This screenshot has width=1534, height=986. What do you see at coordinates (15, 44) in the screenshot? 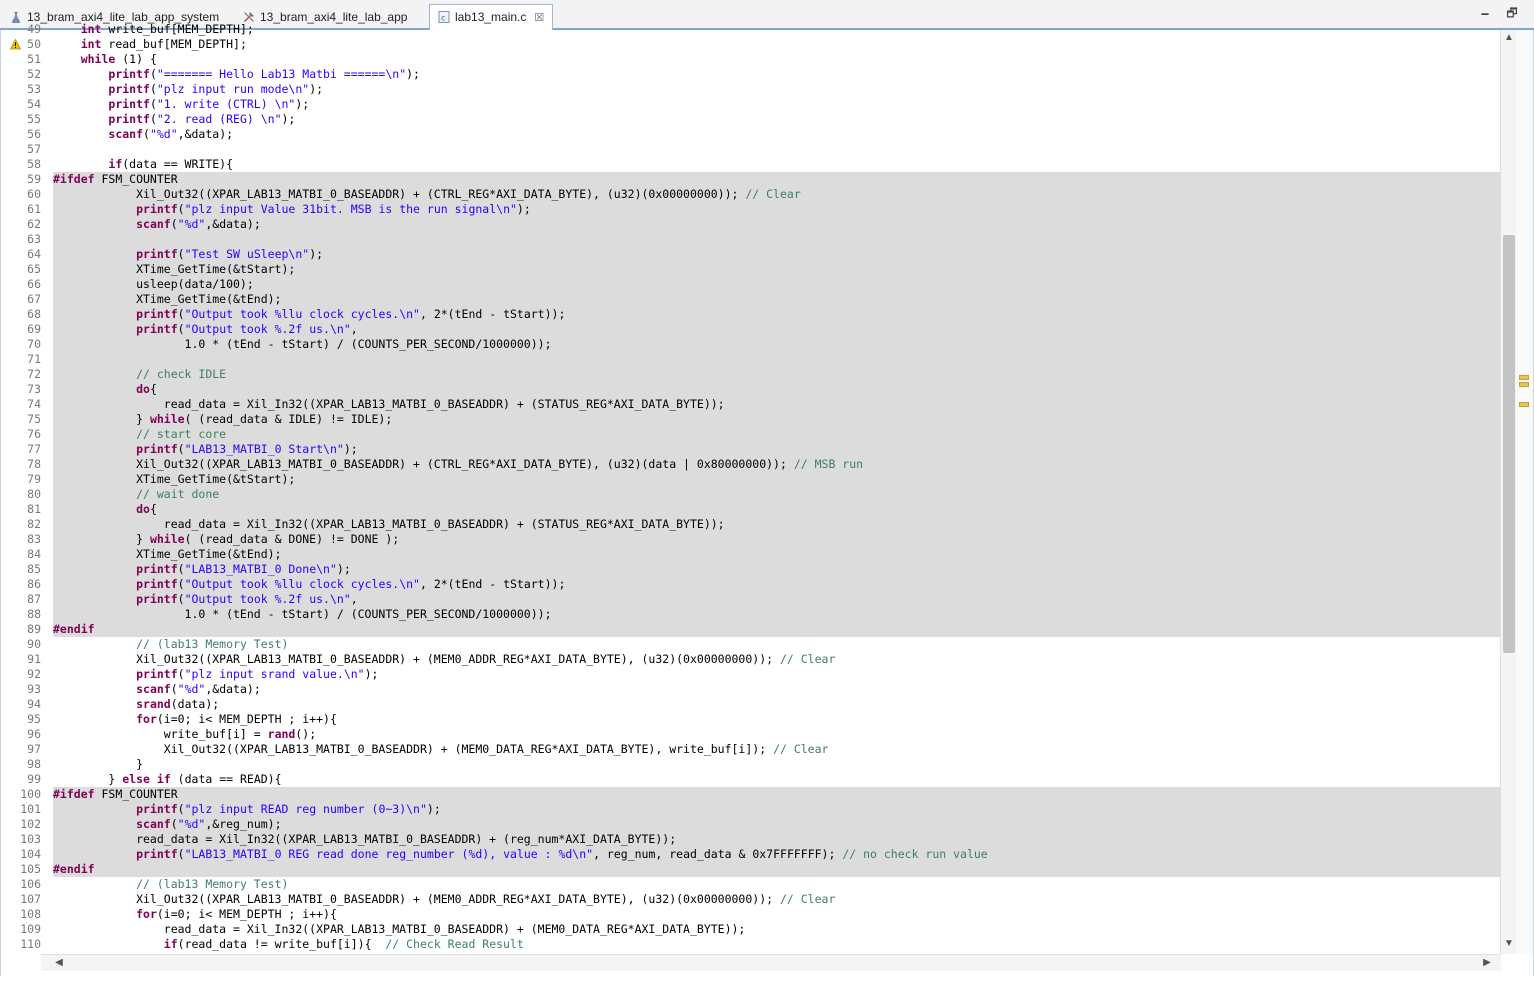
I see `warning-icon` at bounding box center [15, 44].